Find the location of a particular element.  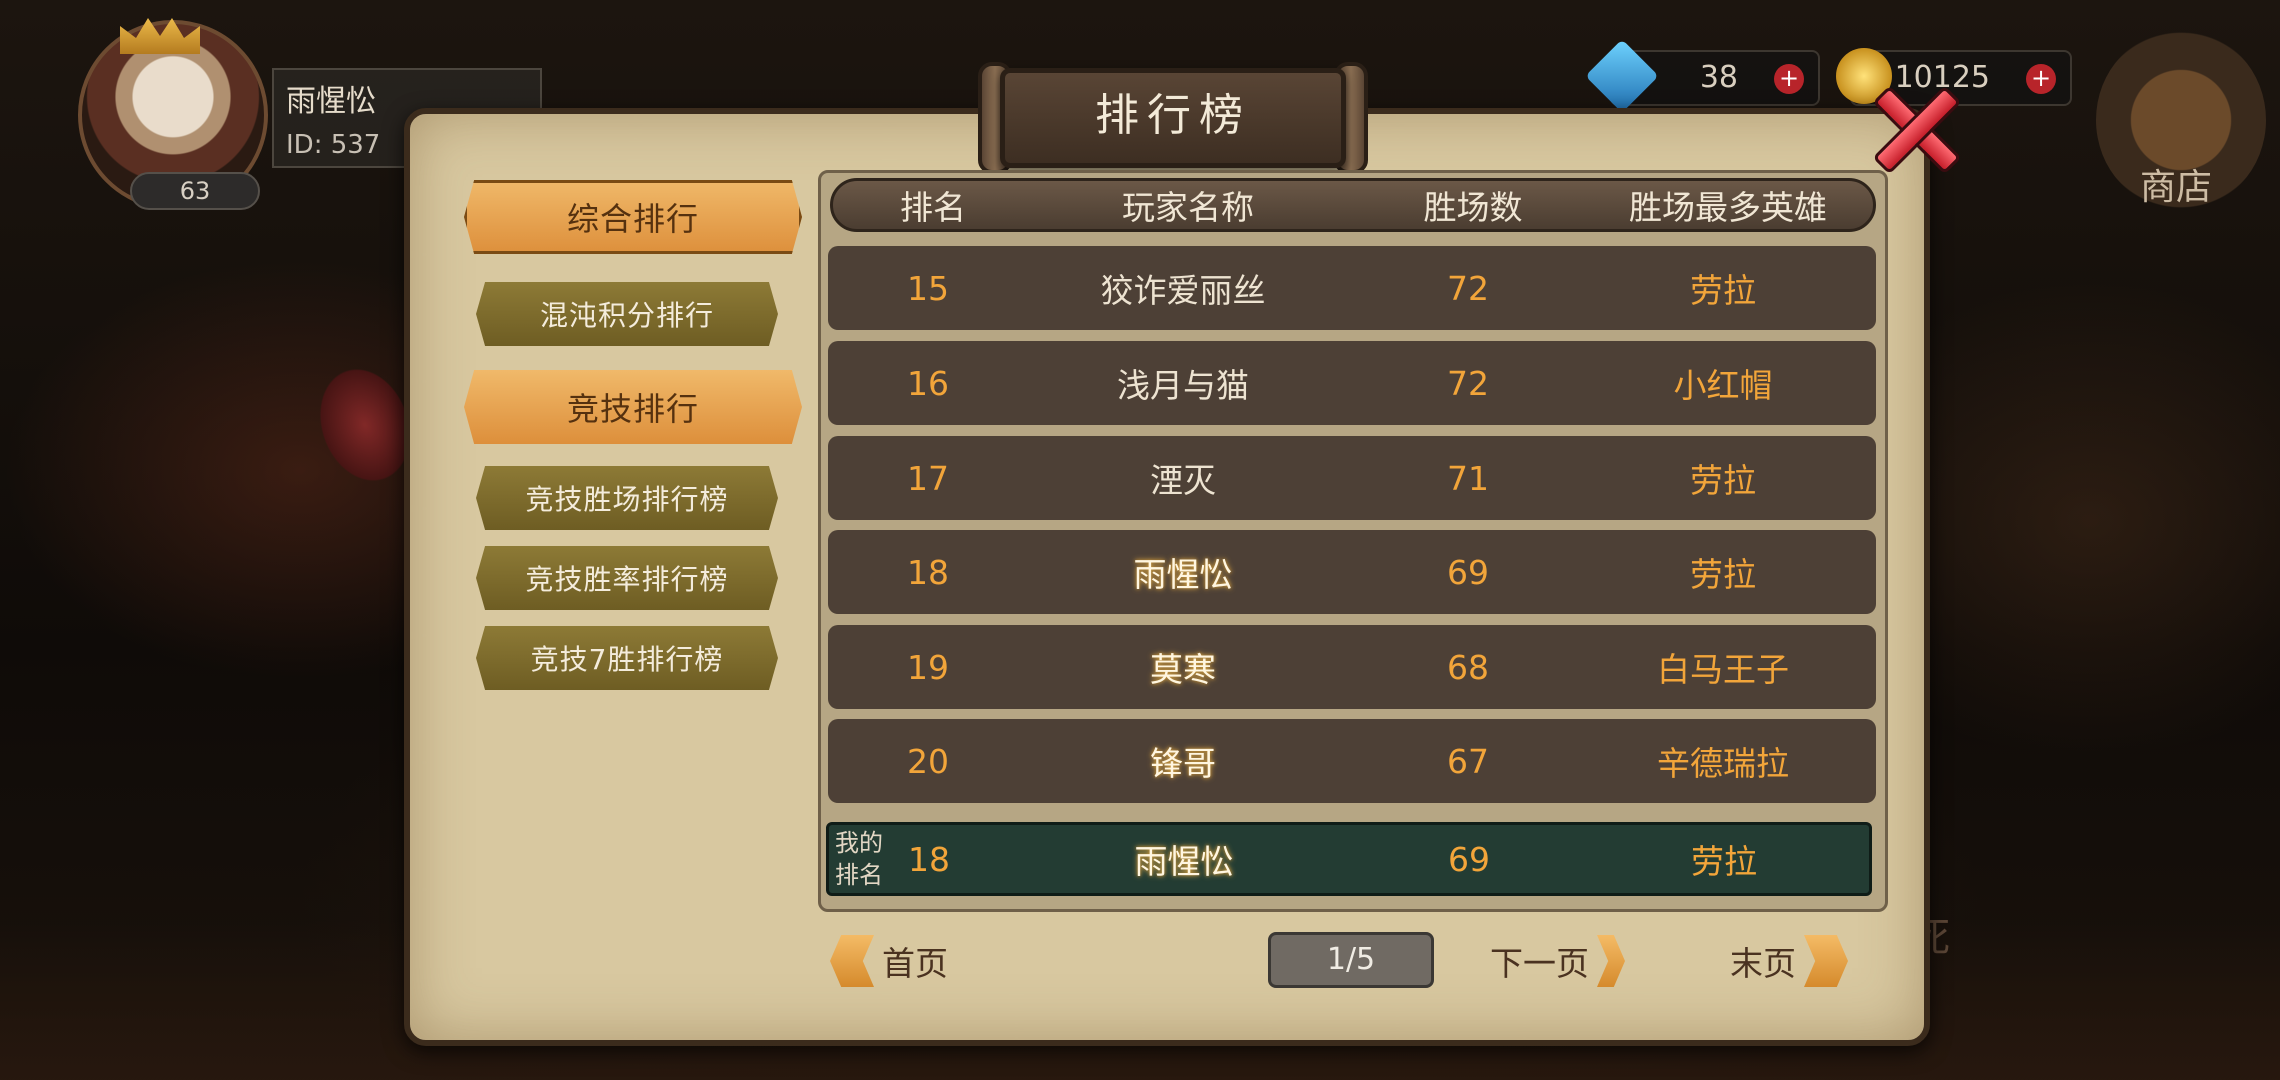

row-top-hero: 辛德瑞拉 is located at coordinates (1723, 763).